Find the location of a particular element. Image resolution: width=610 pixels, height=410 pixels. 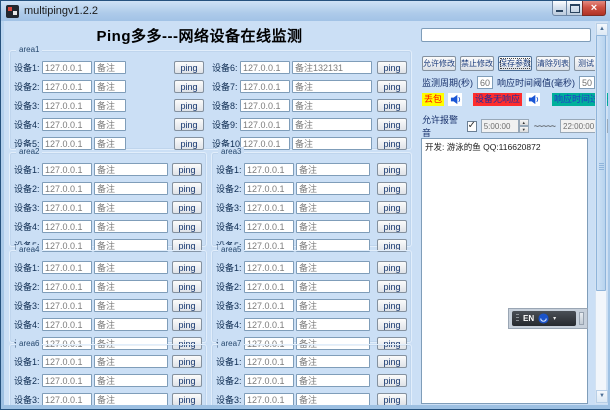

language-indicator: EN is located at coordinates (528, 318).